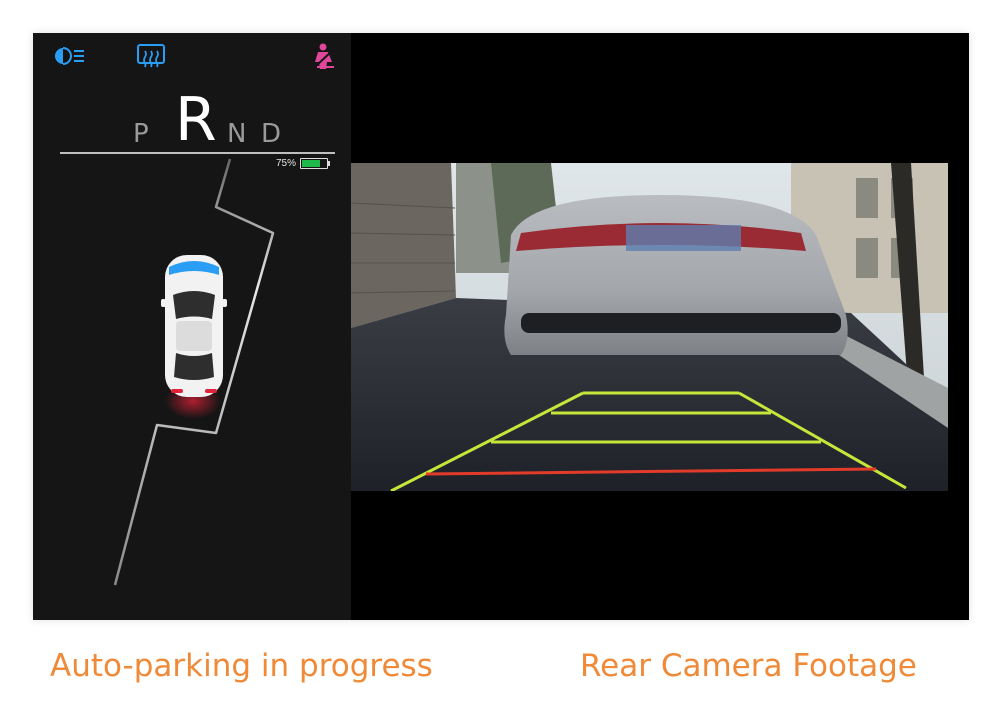  I want to click on car-top-view-icon, so click(194, 326).